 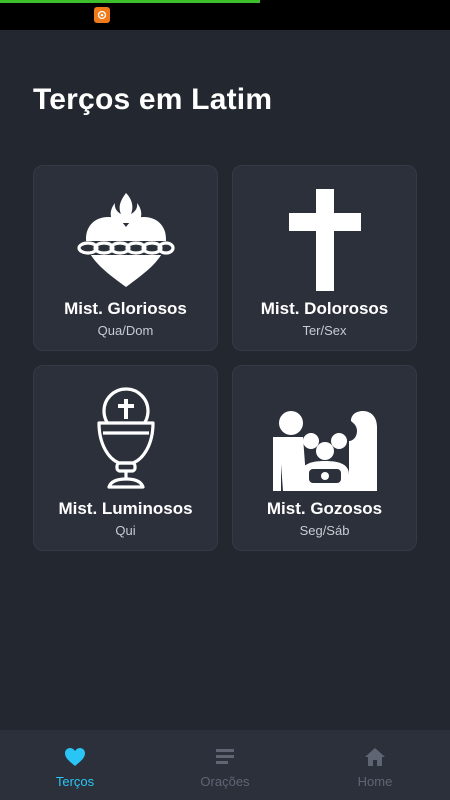 What do you see at coordinates (125, 428) in the screenshot?
I see `chalice-icon` at bounding box center [125, 428].